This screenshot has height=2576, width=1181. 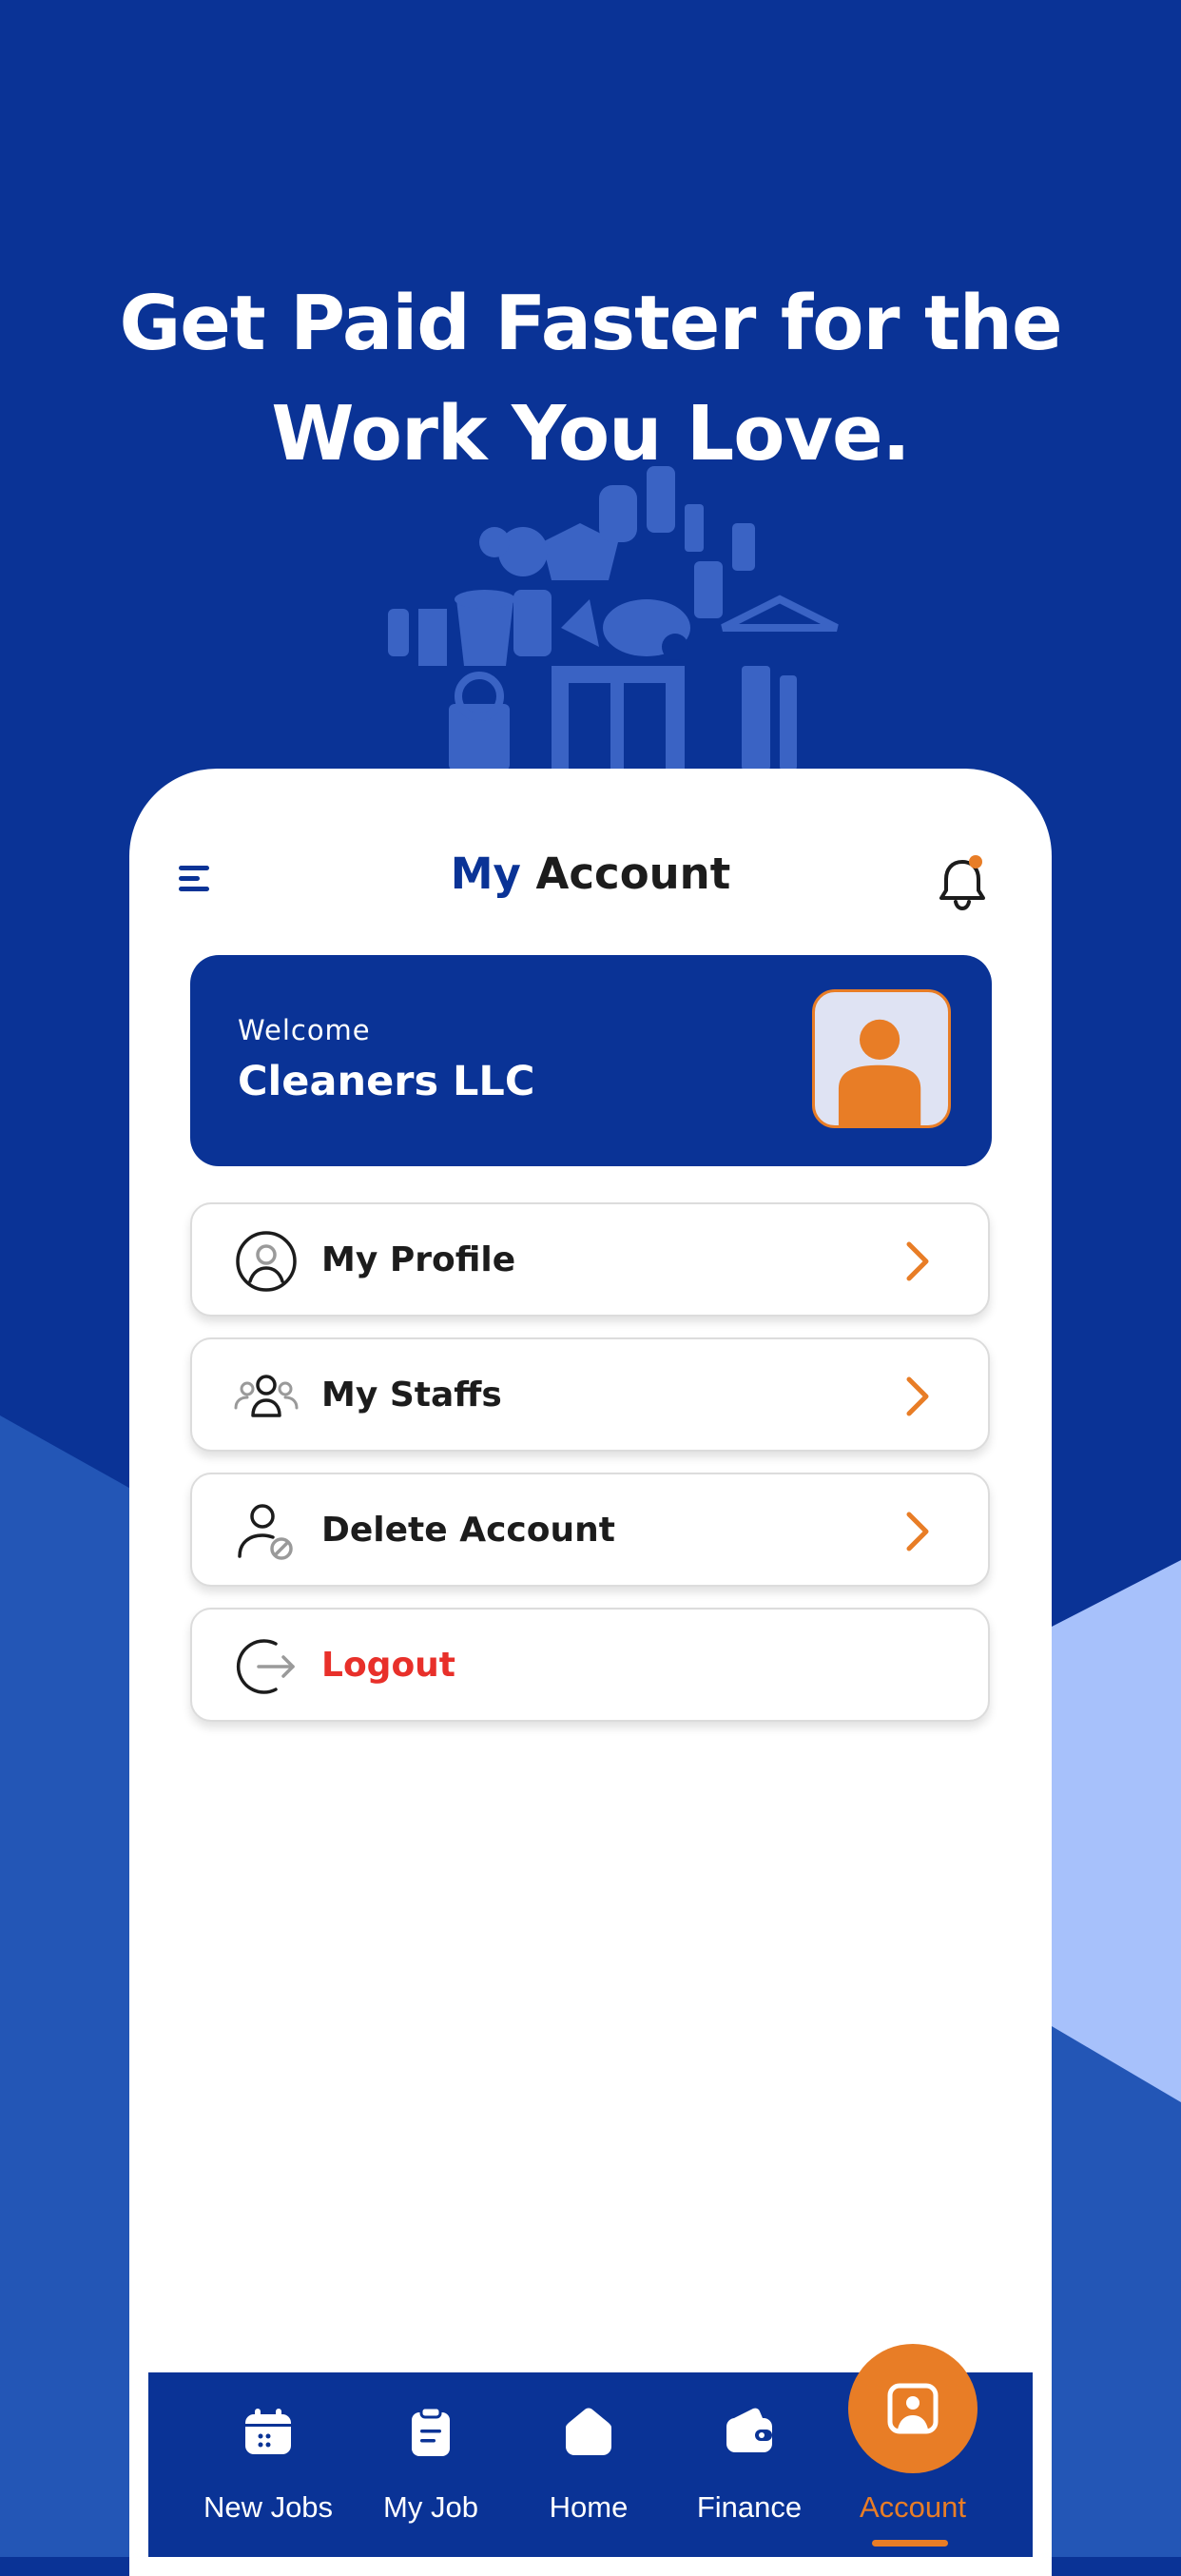 What do you see at coordinates (749, 2476) in the screenshot?
I see `nav-item-finance: Finance` at bounding box center [749, 2476].